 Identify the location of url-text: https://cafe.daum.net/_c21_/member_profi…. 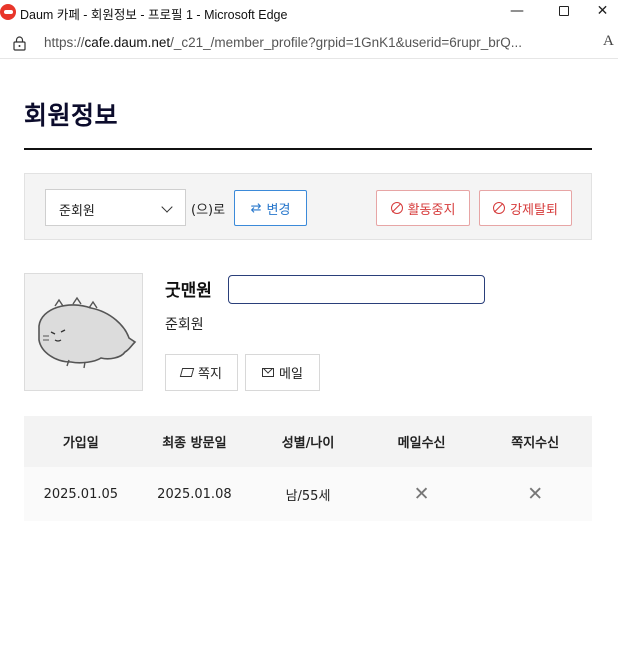
(283, 42).